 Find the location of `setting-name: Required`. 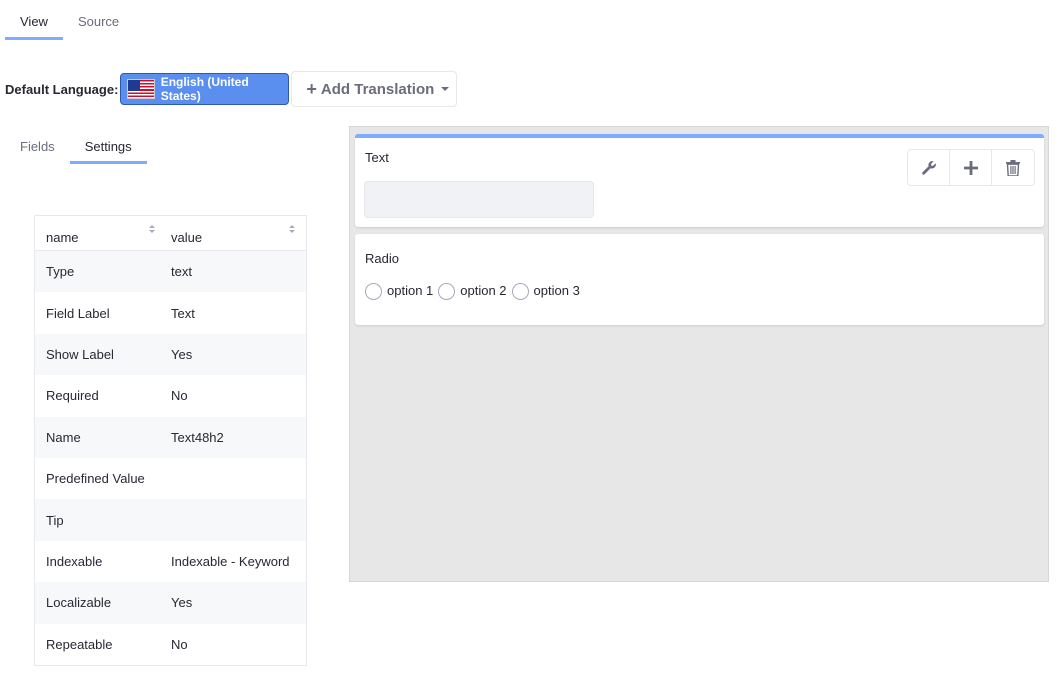

setting-name: Required is located at coordinates (72, 396).